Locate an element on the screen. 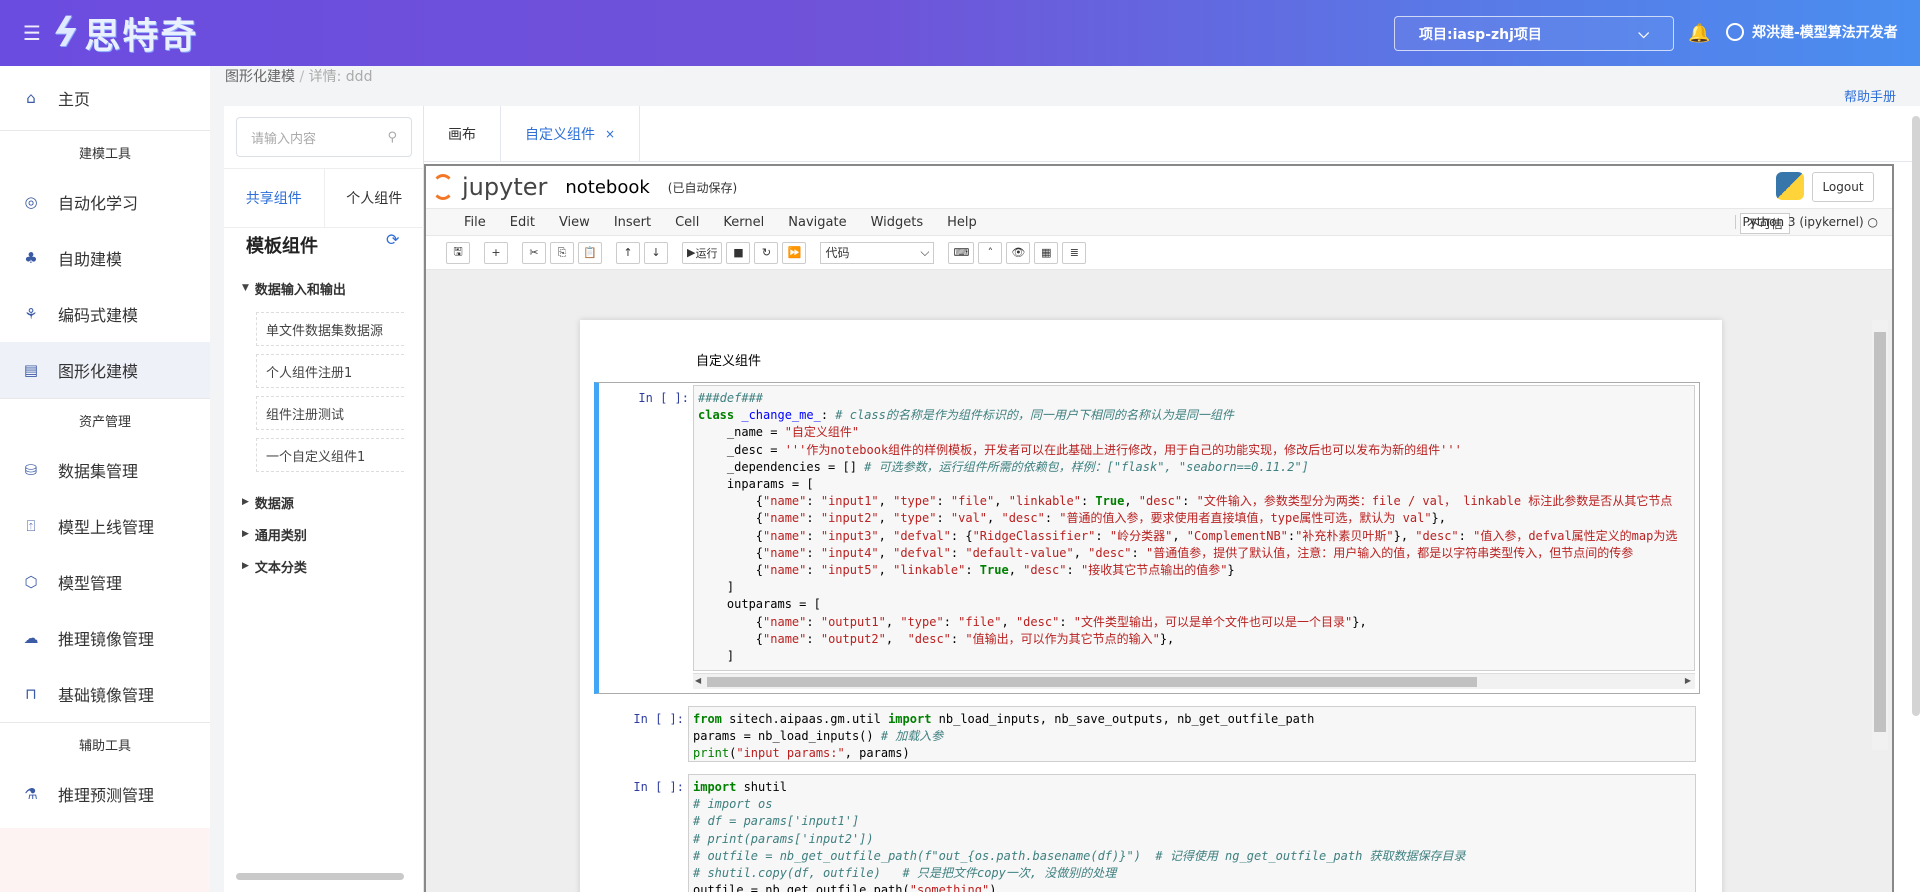 Image resolution: width=1920 pixels, height=892 pixels. caret-right-icon: ▶ is located at coordinates (245, 566).